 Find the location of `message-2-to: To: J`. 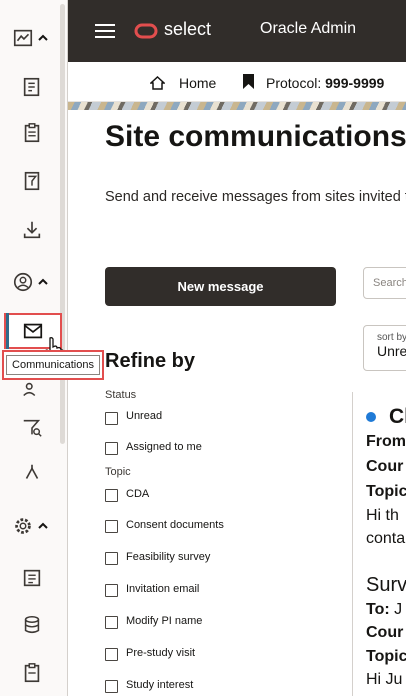

message-2-to: To: J is located at coordinates (384, 610).